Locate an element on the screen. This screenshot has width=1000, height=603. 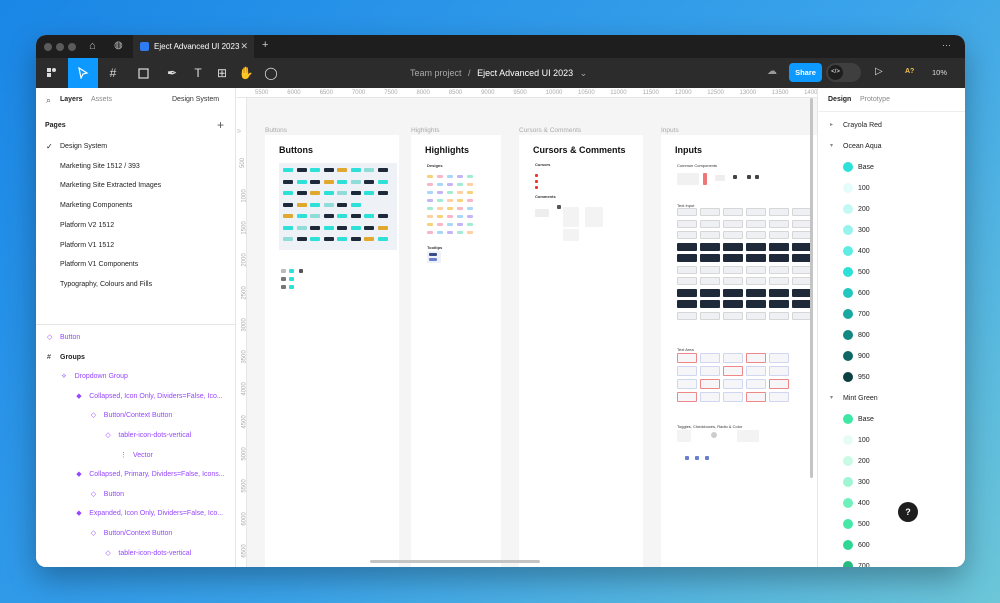
frame-label-cursors: Cursors & Comments is located at coordinates (550, 130).